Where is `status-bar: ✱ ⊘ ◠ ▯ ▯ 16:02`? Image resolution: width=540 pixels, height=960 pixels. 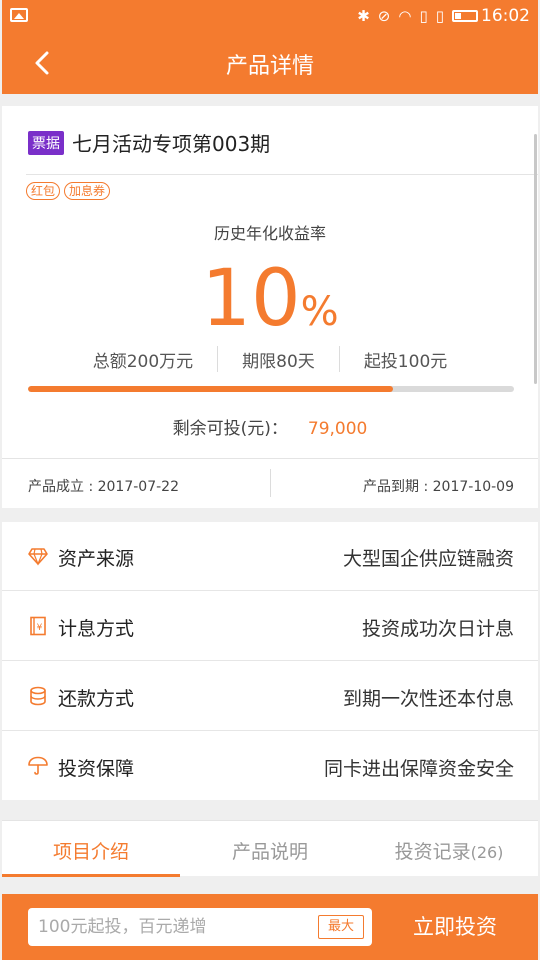
status-bar: ✱ ⊘ ◠ ▯ ▯ 16:02 is located at coordinates (270, 16).